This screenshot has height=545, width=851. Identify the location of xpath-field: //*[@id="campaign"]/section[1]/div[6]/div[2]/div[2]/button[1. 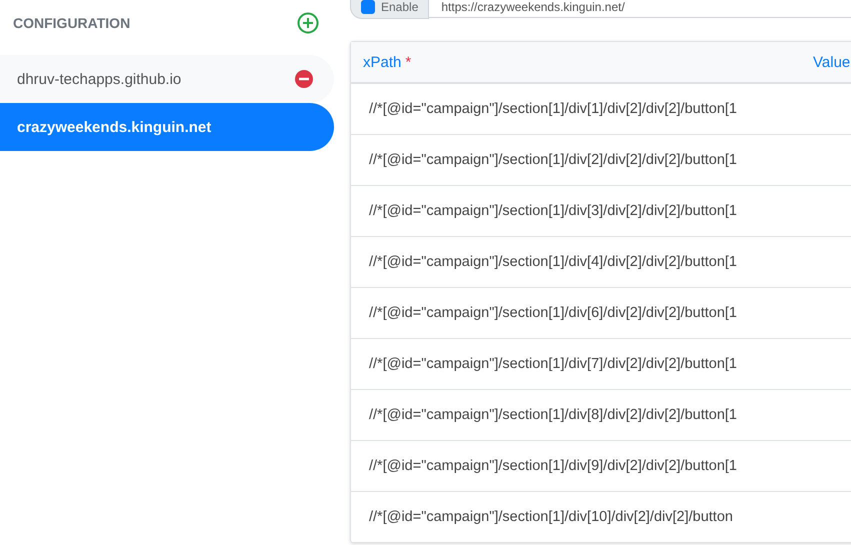
(544, 313).